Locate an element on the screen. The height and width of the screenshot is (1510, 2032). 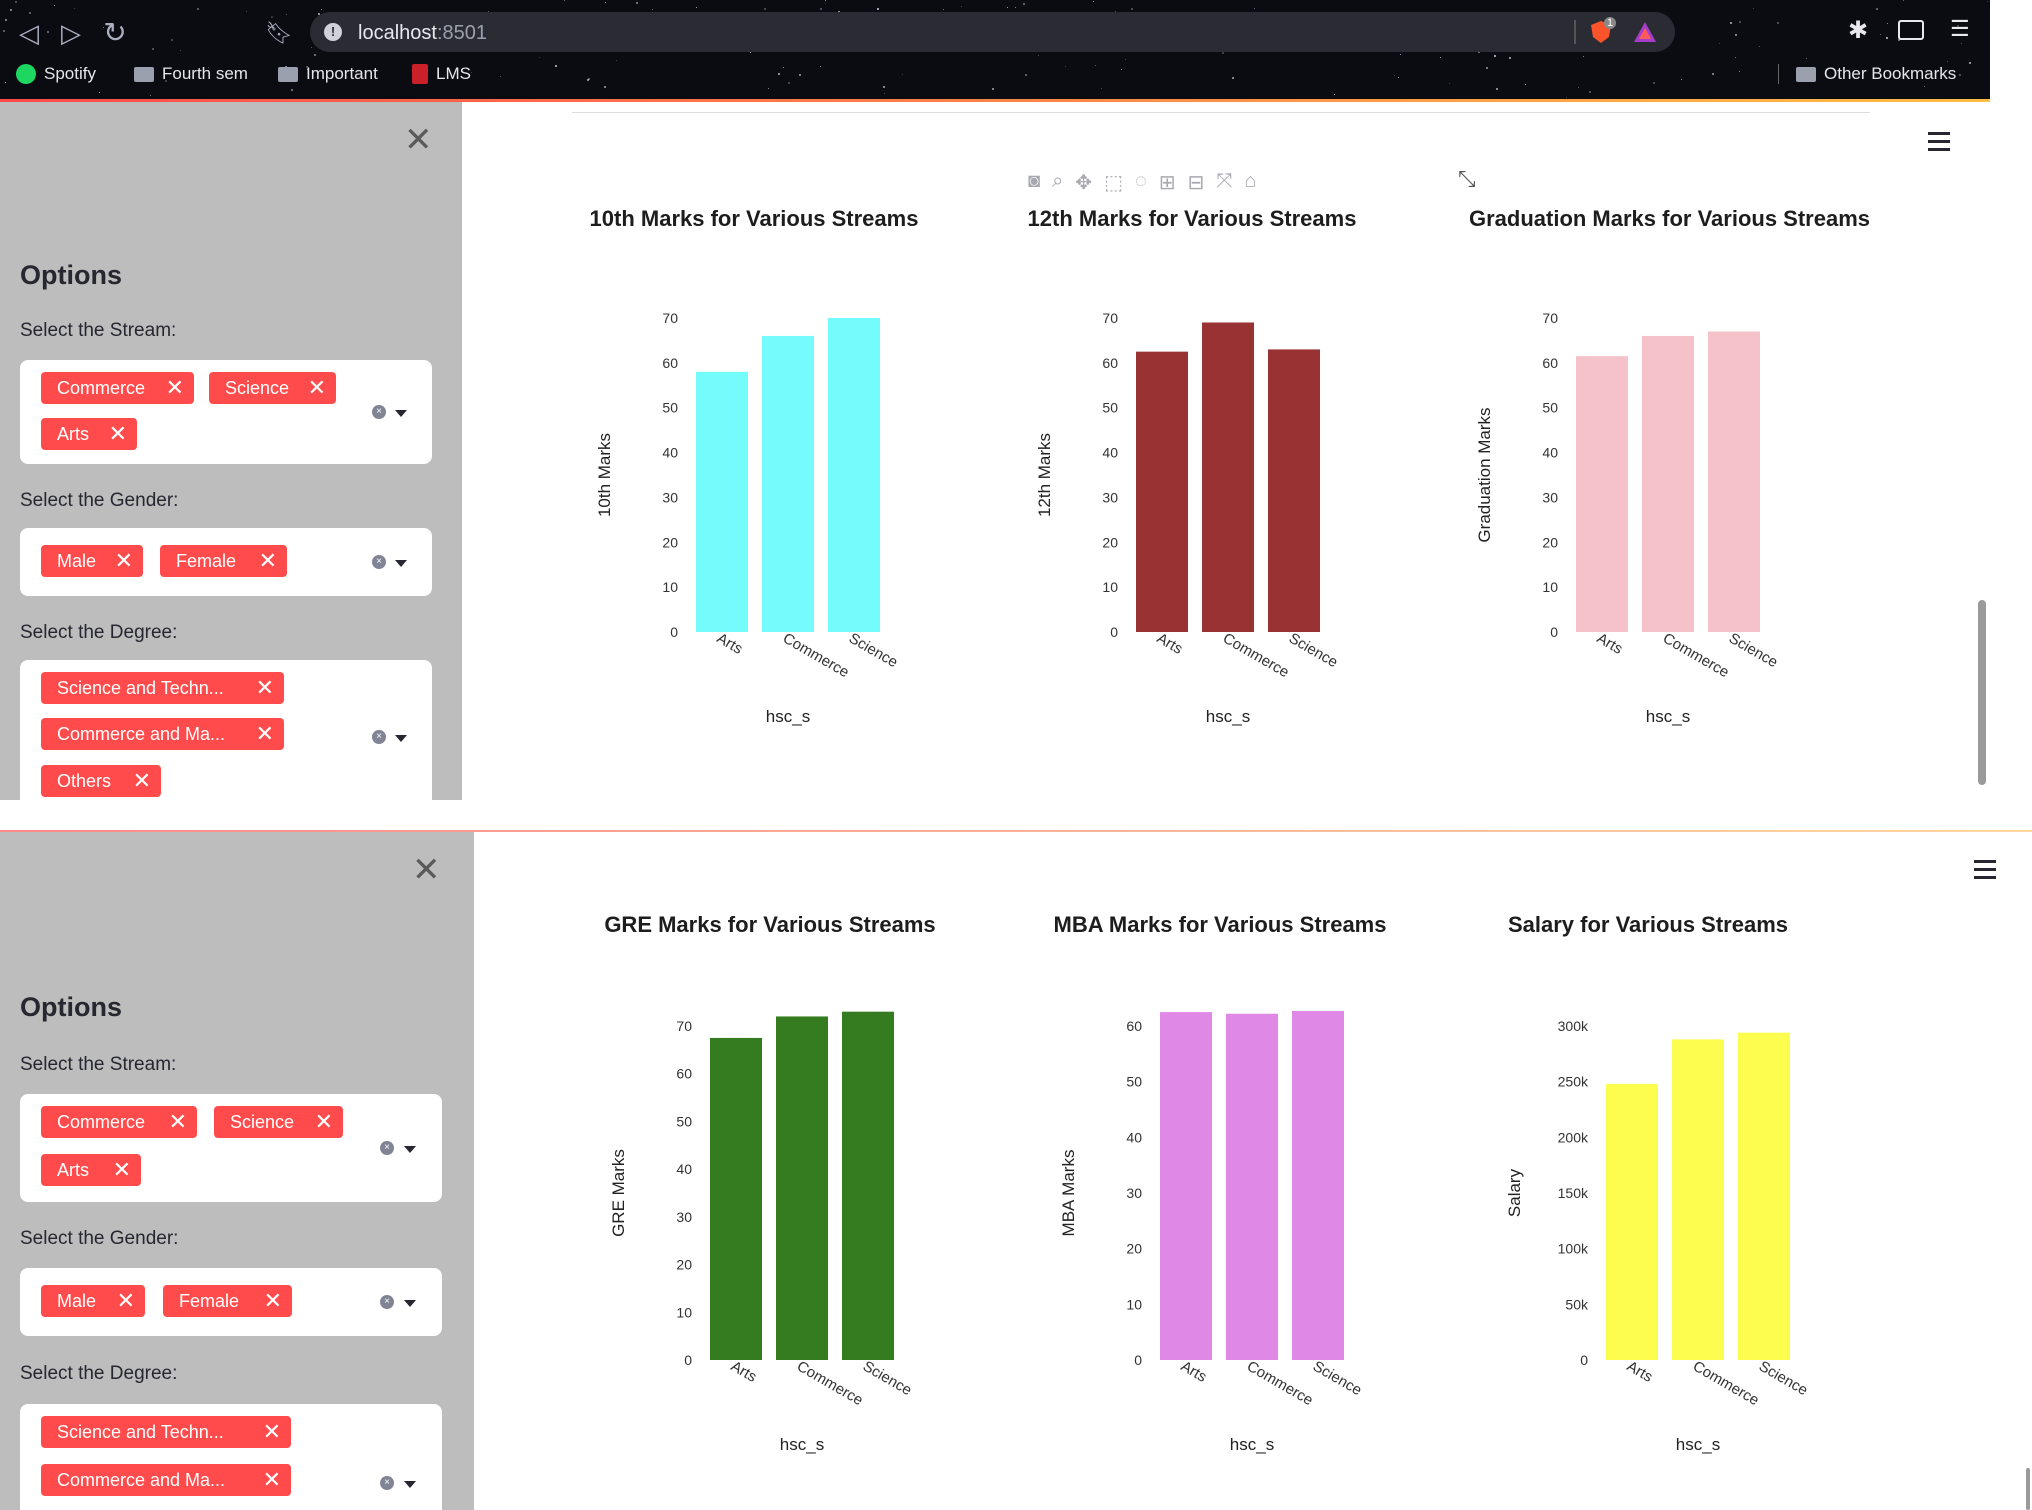
fullscreen-icon: ⤡ is located at coordinates (1467, 179).